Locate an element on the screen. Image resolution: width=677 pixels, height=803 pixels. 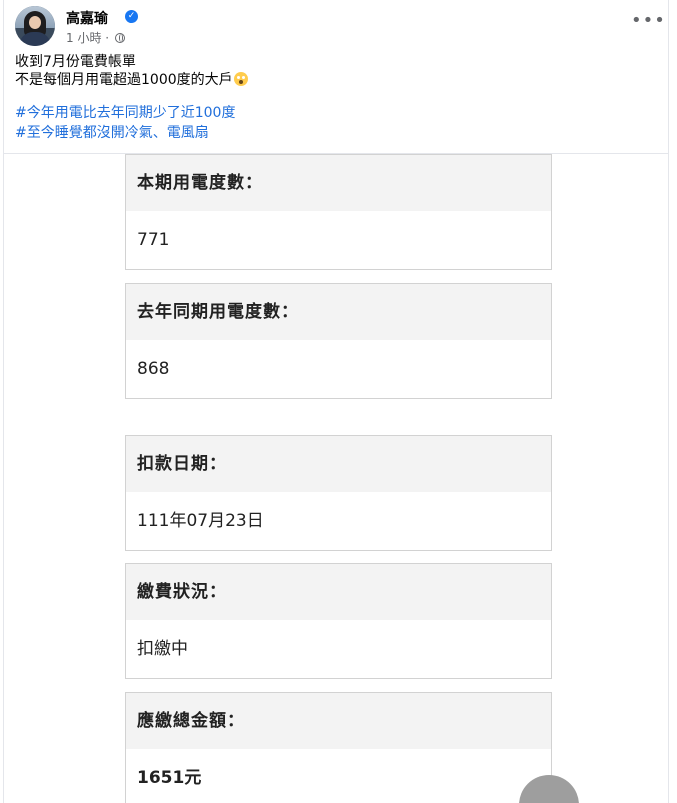
bill-card-value: 771 is located at coordinates (153, 240).